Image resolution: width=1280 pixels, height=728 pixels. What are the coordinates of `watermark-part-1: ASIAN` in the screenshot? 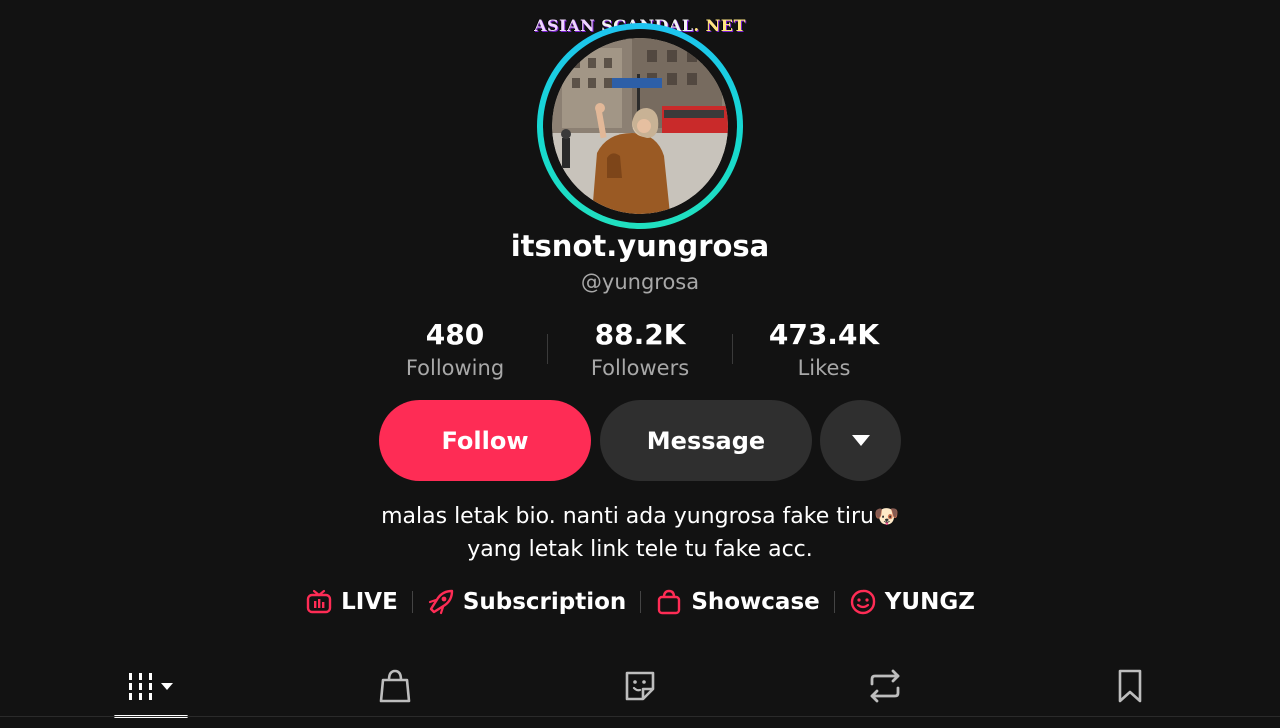 It's located at (565, 25).